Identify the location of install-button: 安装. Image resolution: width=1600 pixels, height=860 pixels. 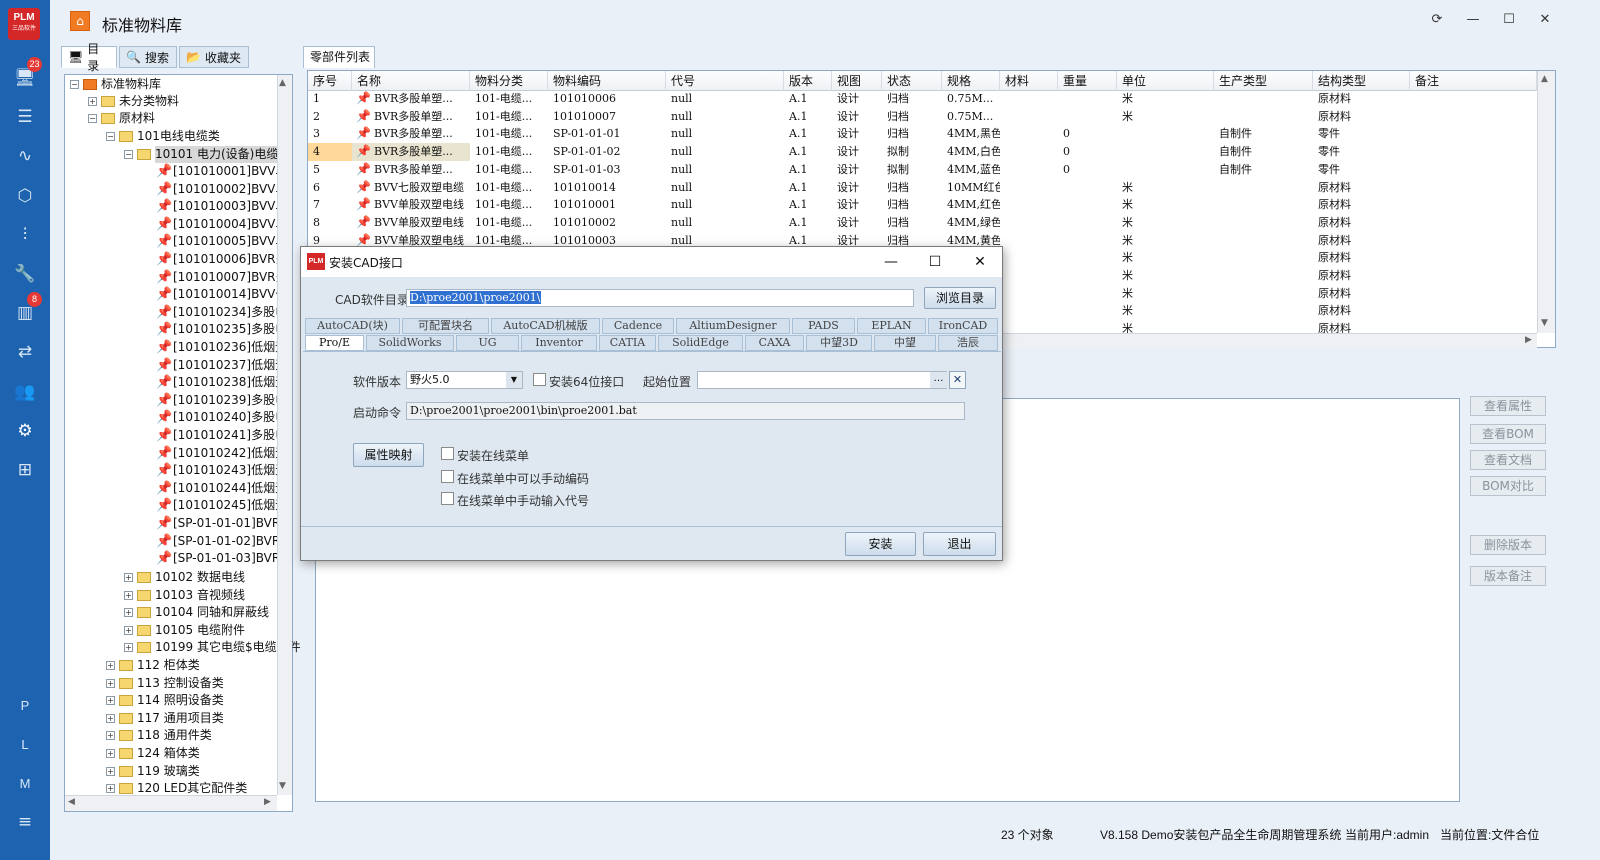
(880, 544).